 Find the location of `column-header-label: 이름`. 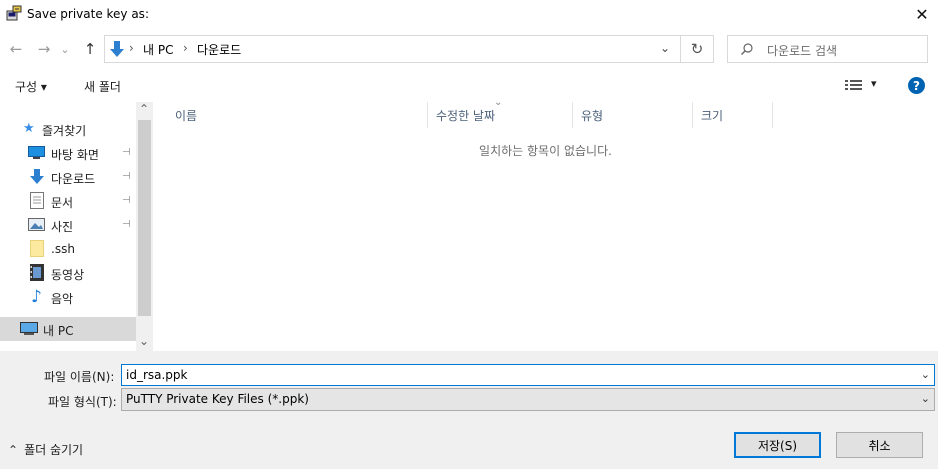

column-header-label: 이름 is located at coordinates (186, 115).